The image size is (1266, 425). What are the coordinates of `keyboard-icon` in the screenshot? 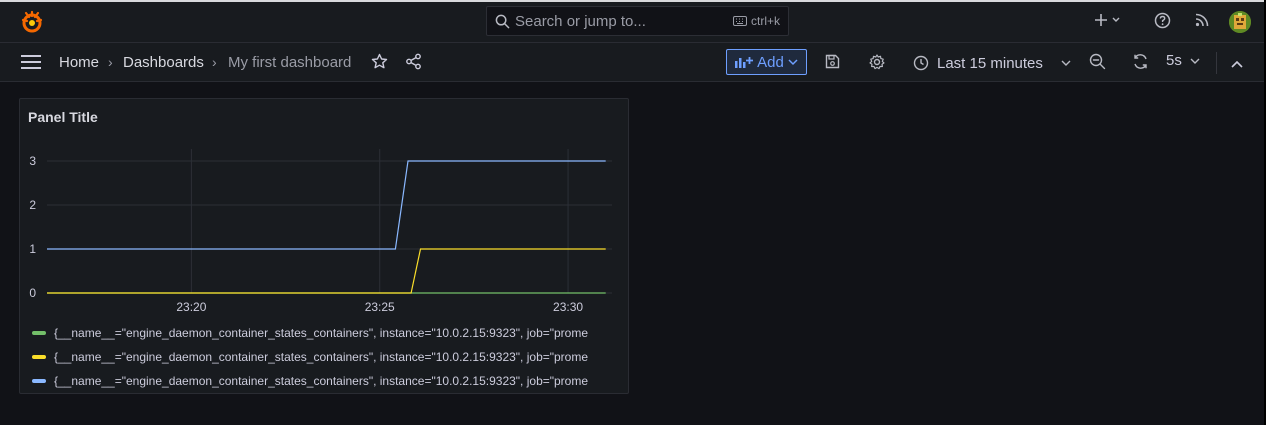 It's located at (739, 21).